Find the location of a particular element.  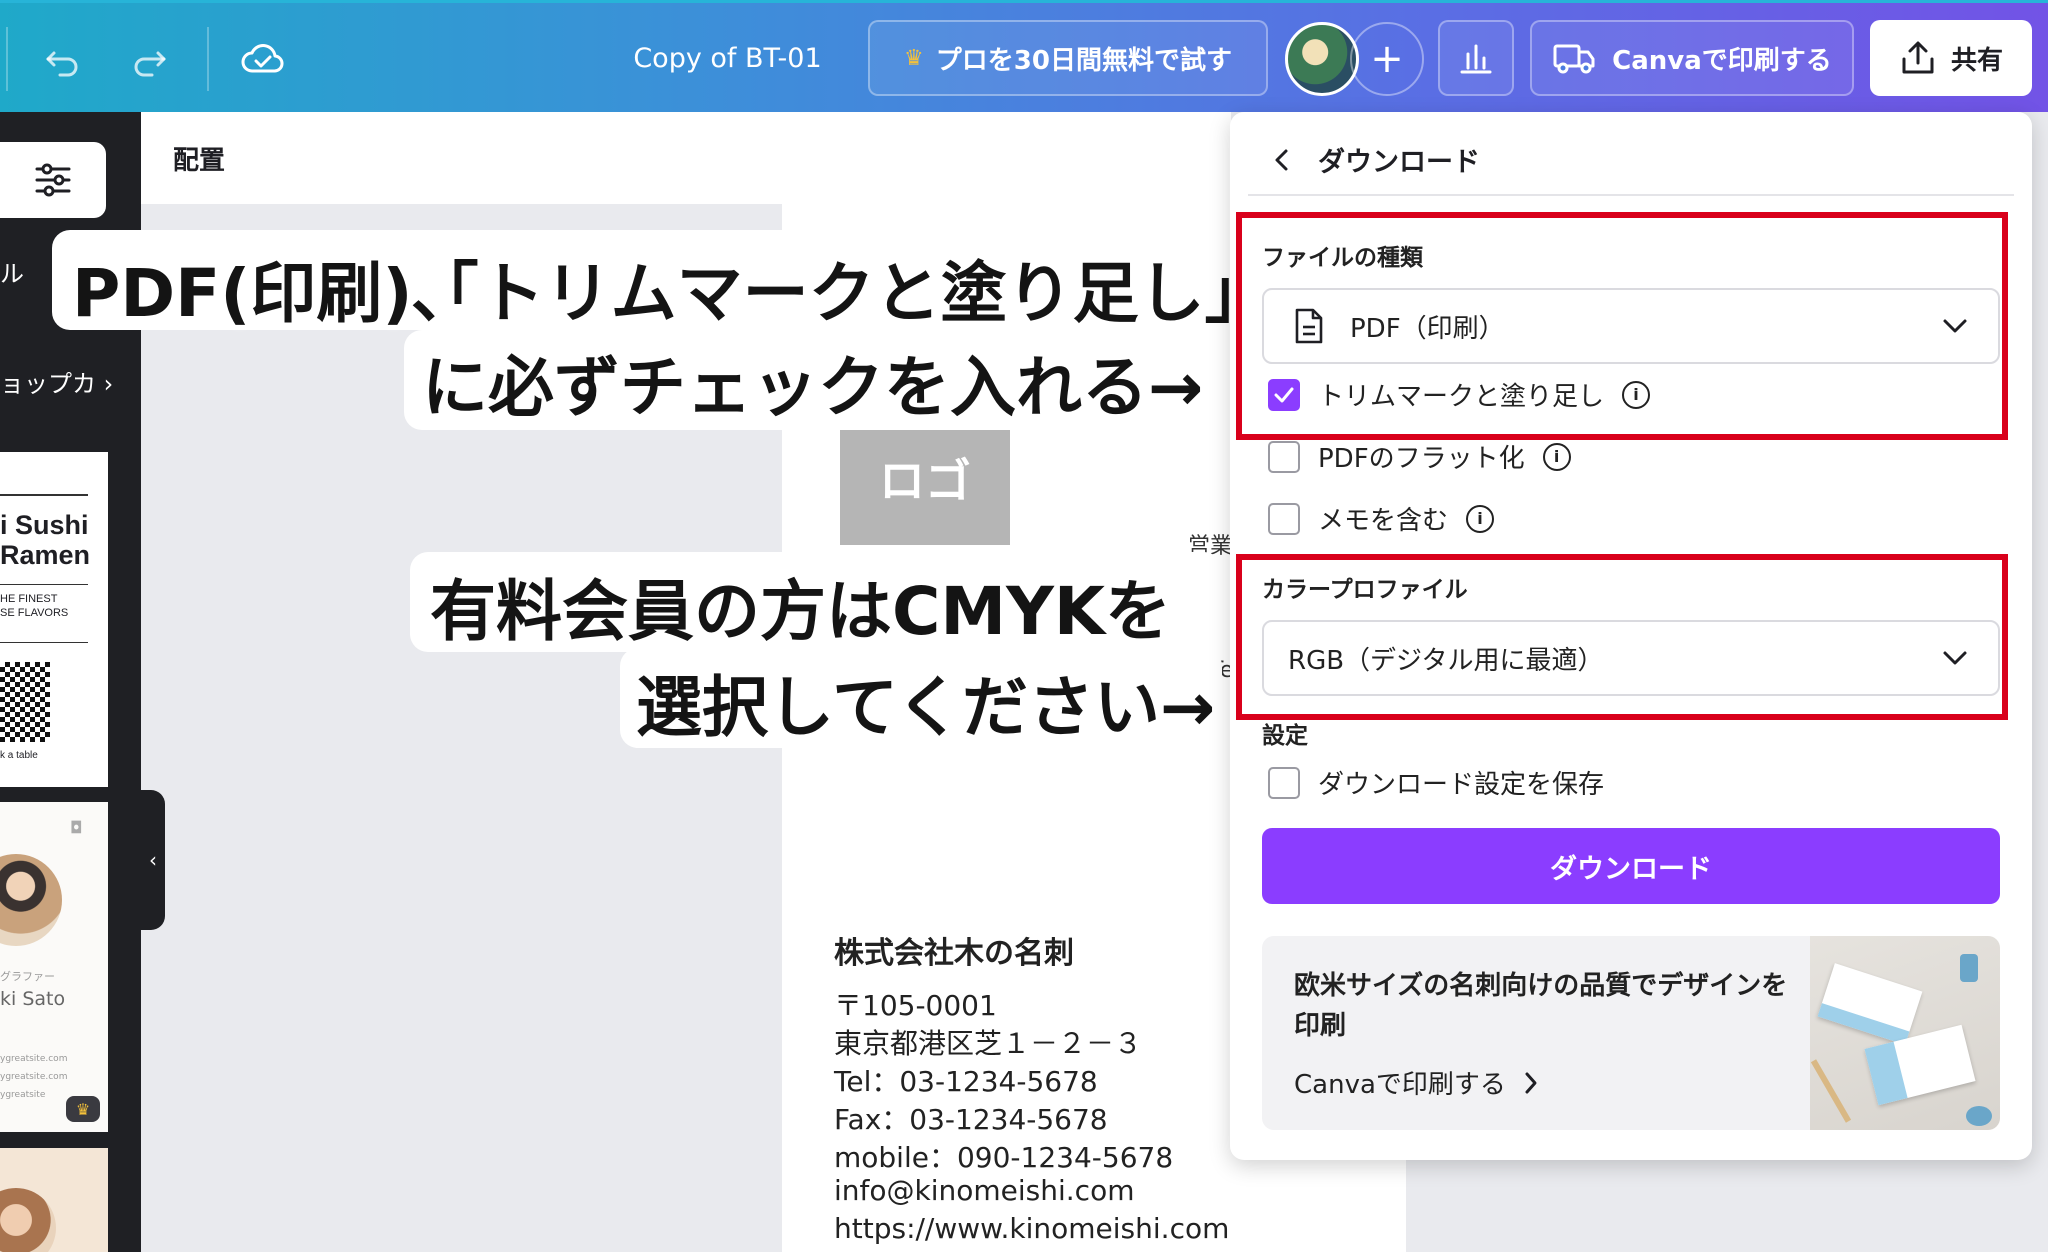

template-thumbnail-portrait is located at coordinates (54, 1200).